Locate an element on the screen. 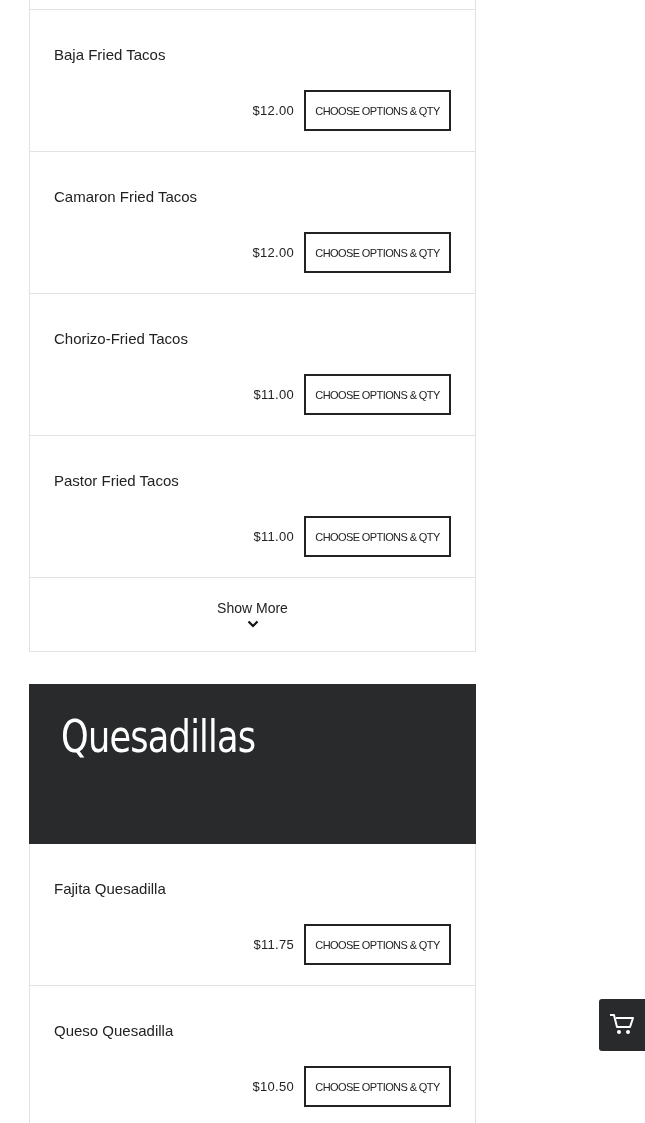  cart-icon is located at coordinates (622, 1025).